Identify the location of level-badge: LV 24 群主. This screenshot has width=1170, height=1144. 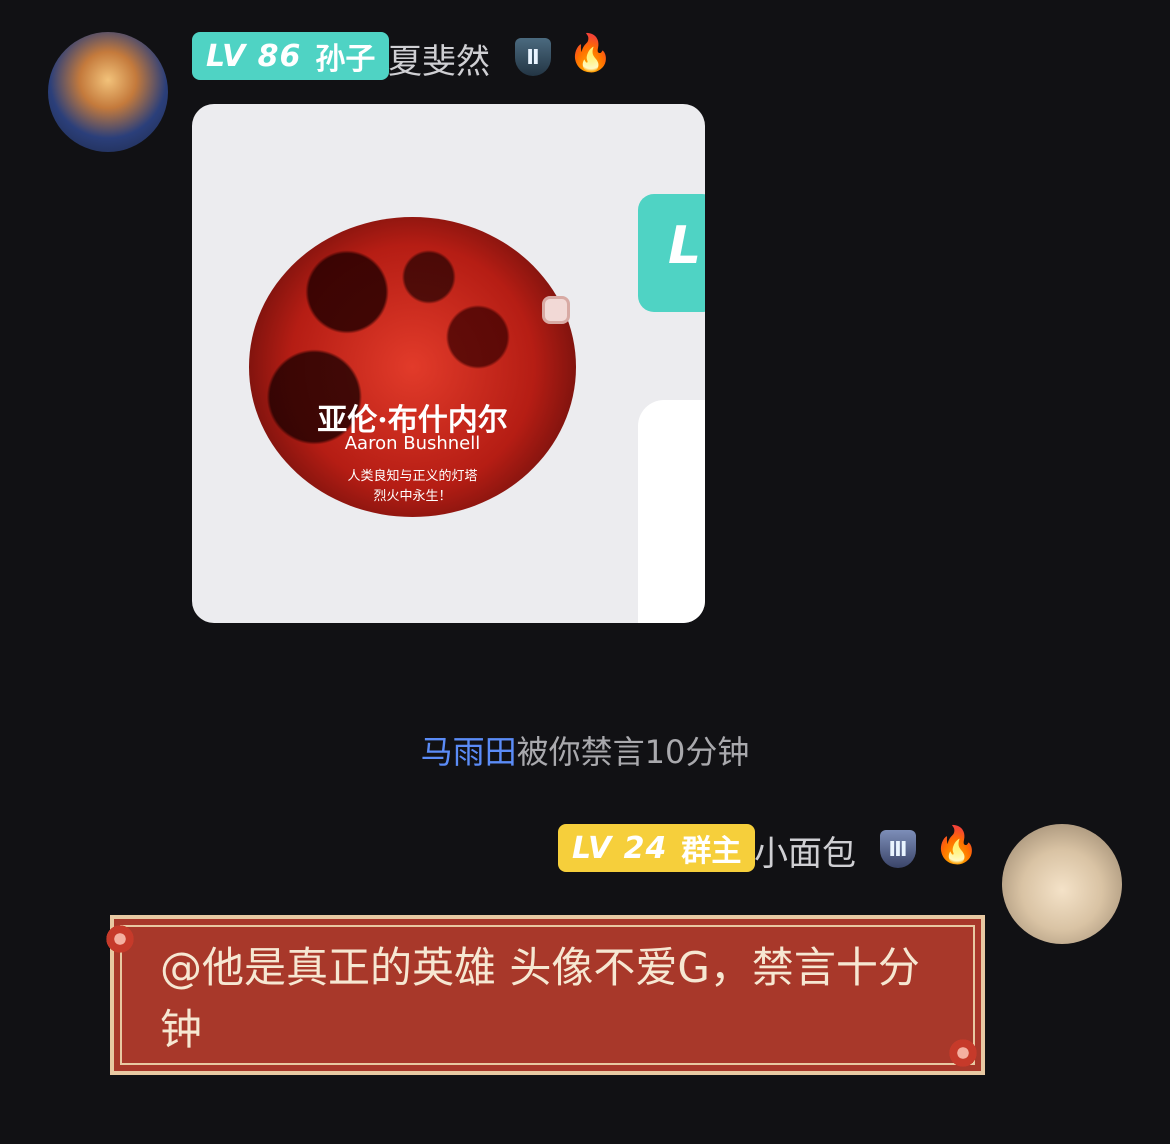
(657, 848).